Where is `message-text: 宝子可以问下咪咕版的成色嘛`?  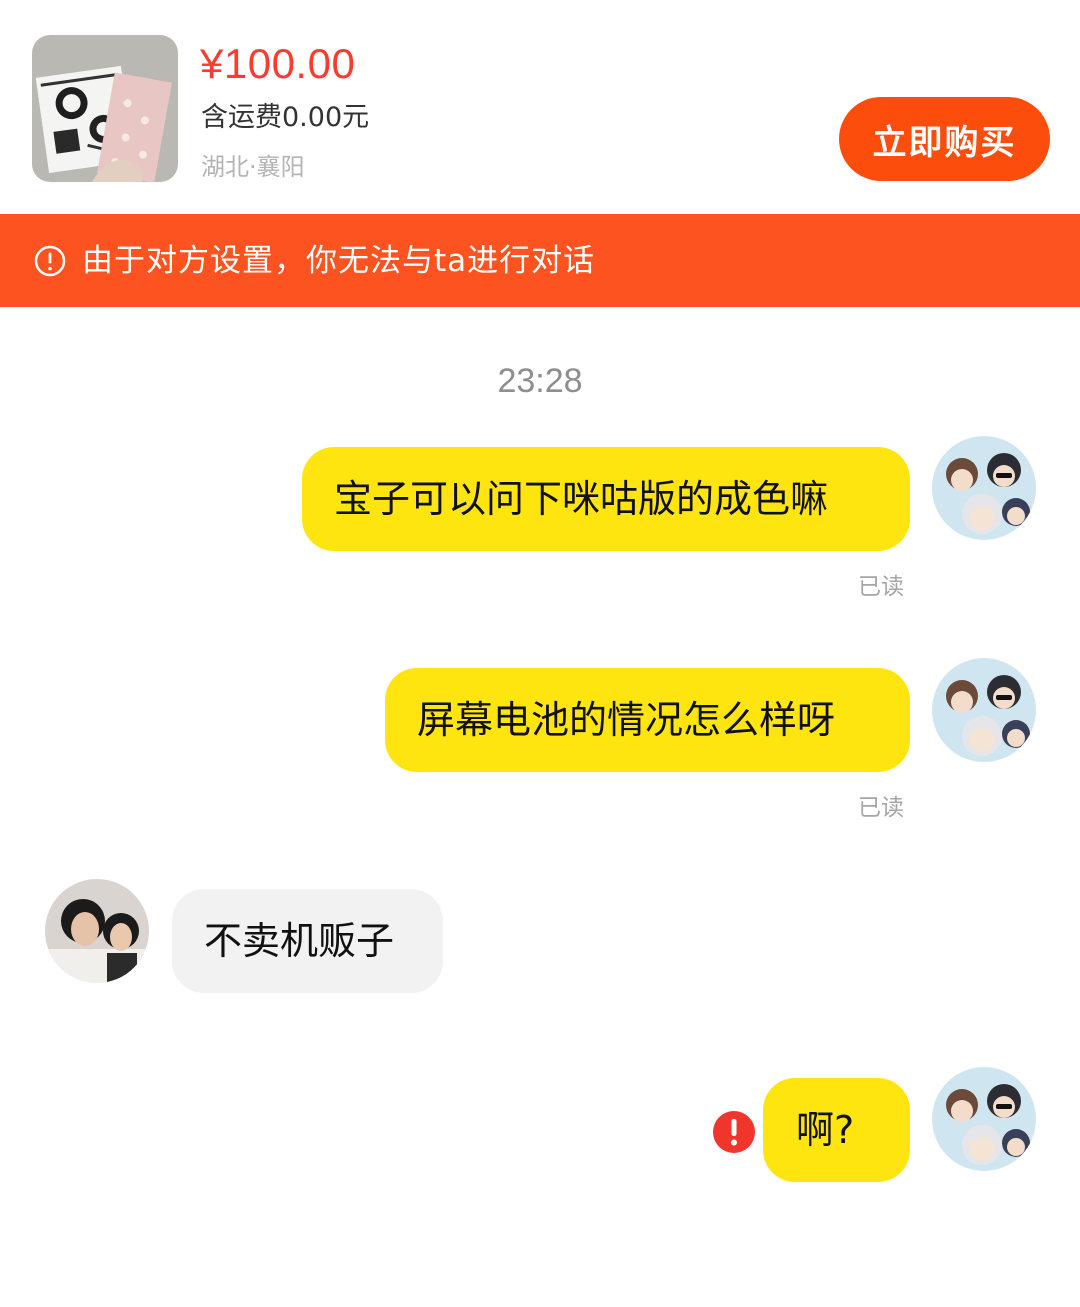 message-text: 宝子可以问下咪咕版的成色嘛 is located at coordinates (581, 499).